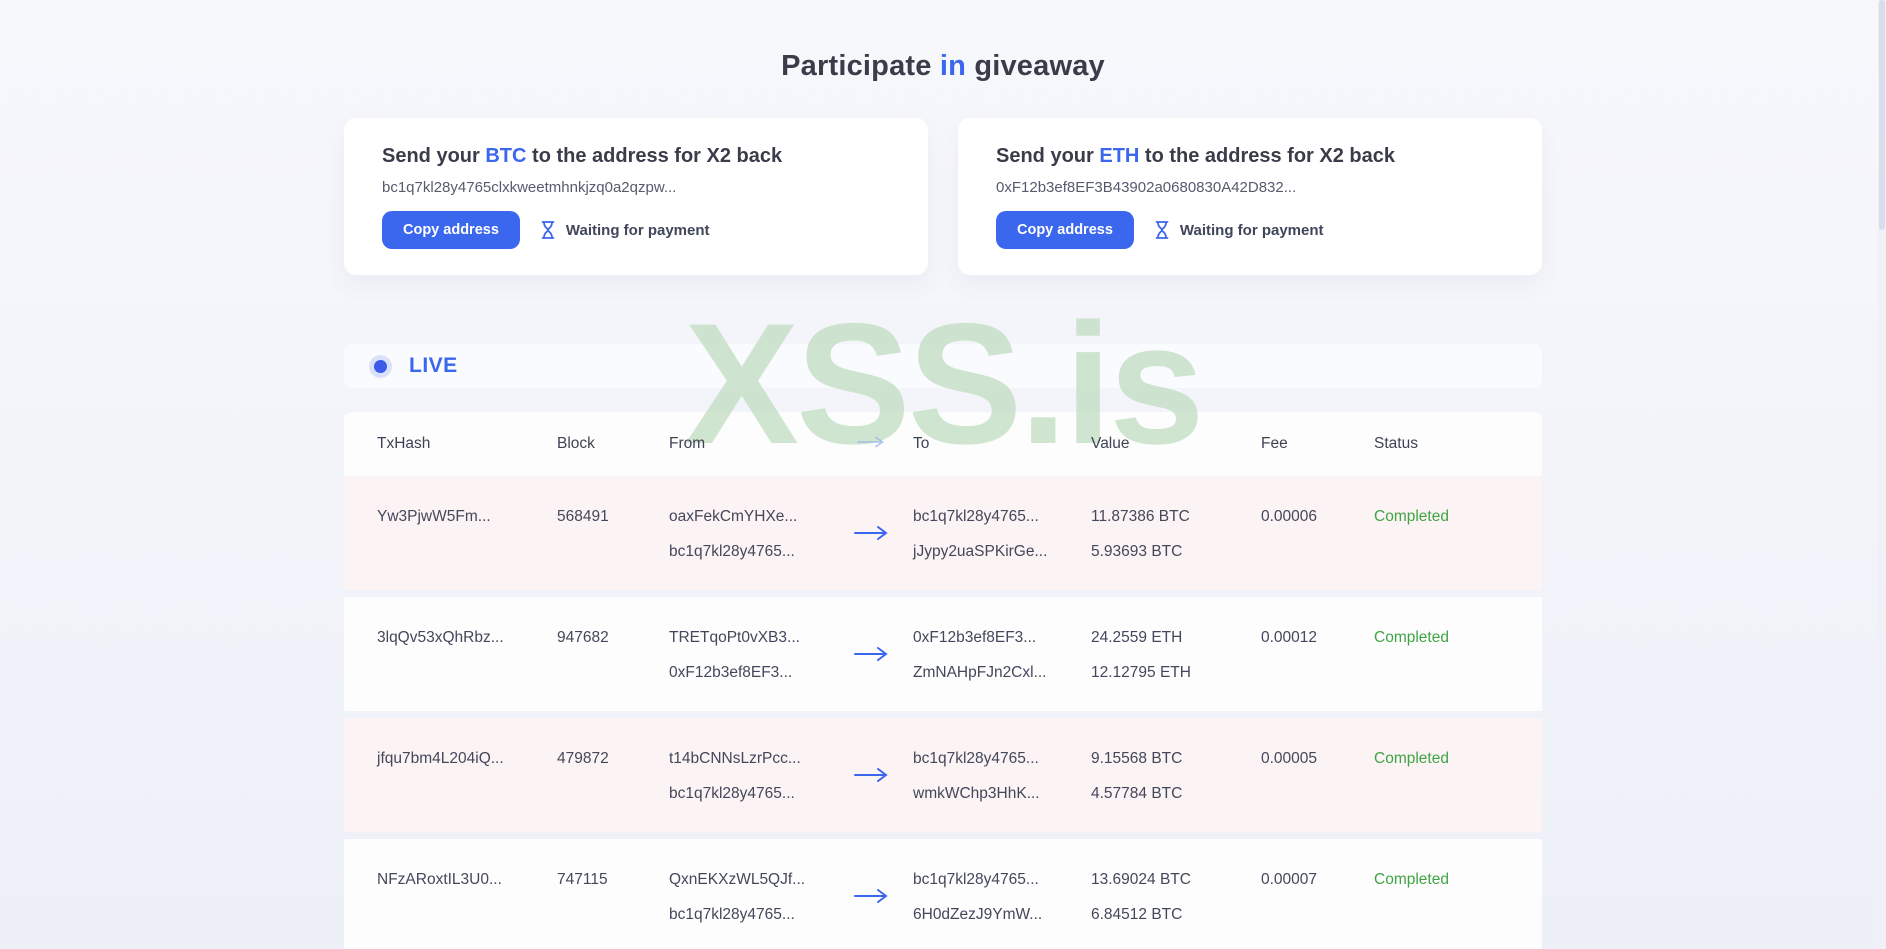 The image size is (1886, 949). Describe the element at coordinates (1289, 637) in the screenshot. I see `fee-cell: 0.00012` at that location.